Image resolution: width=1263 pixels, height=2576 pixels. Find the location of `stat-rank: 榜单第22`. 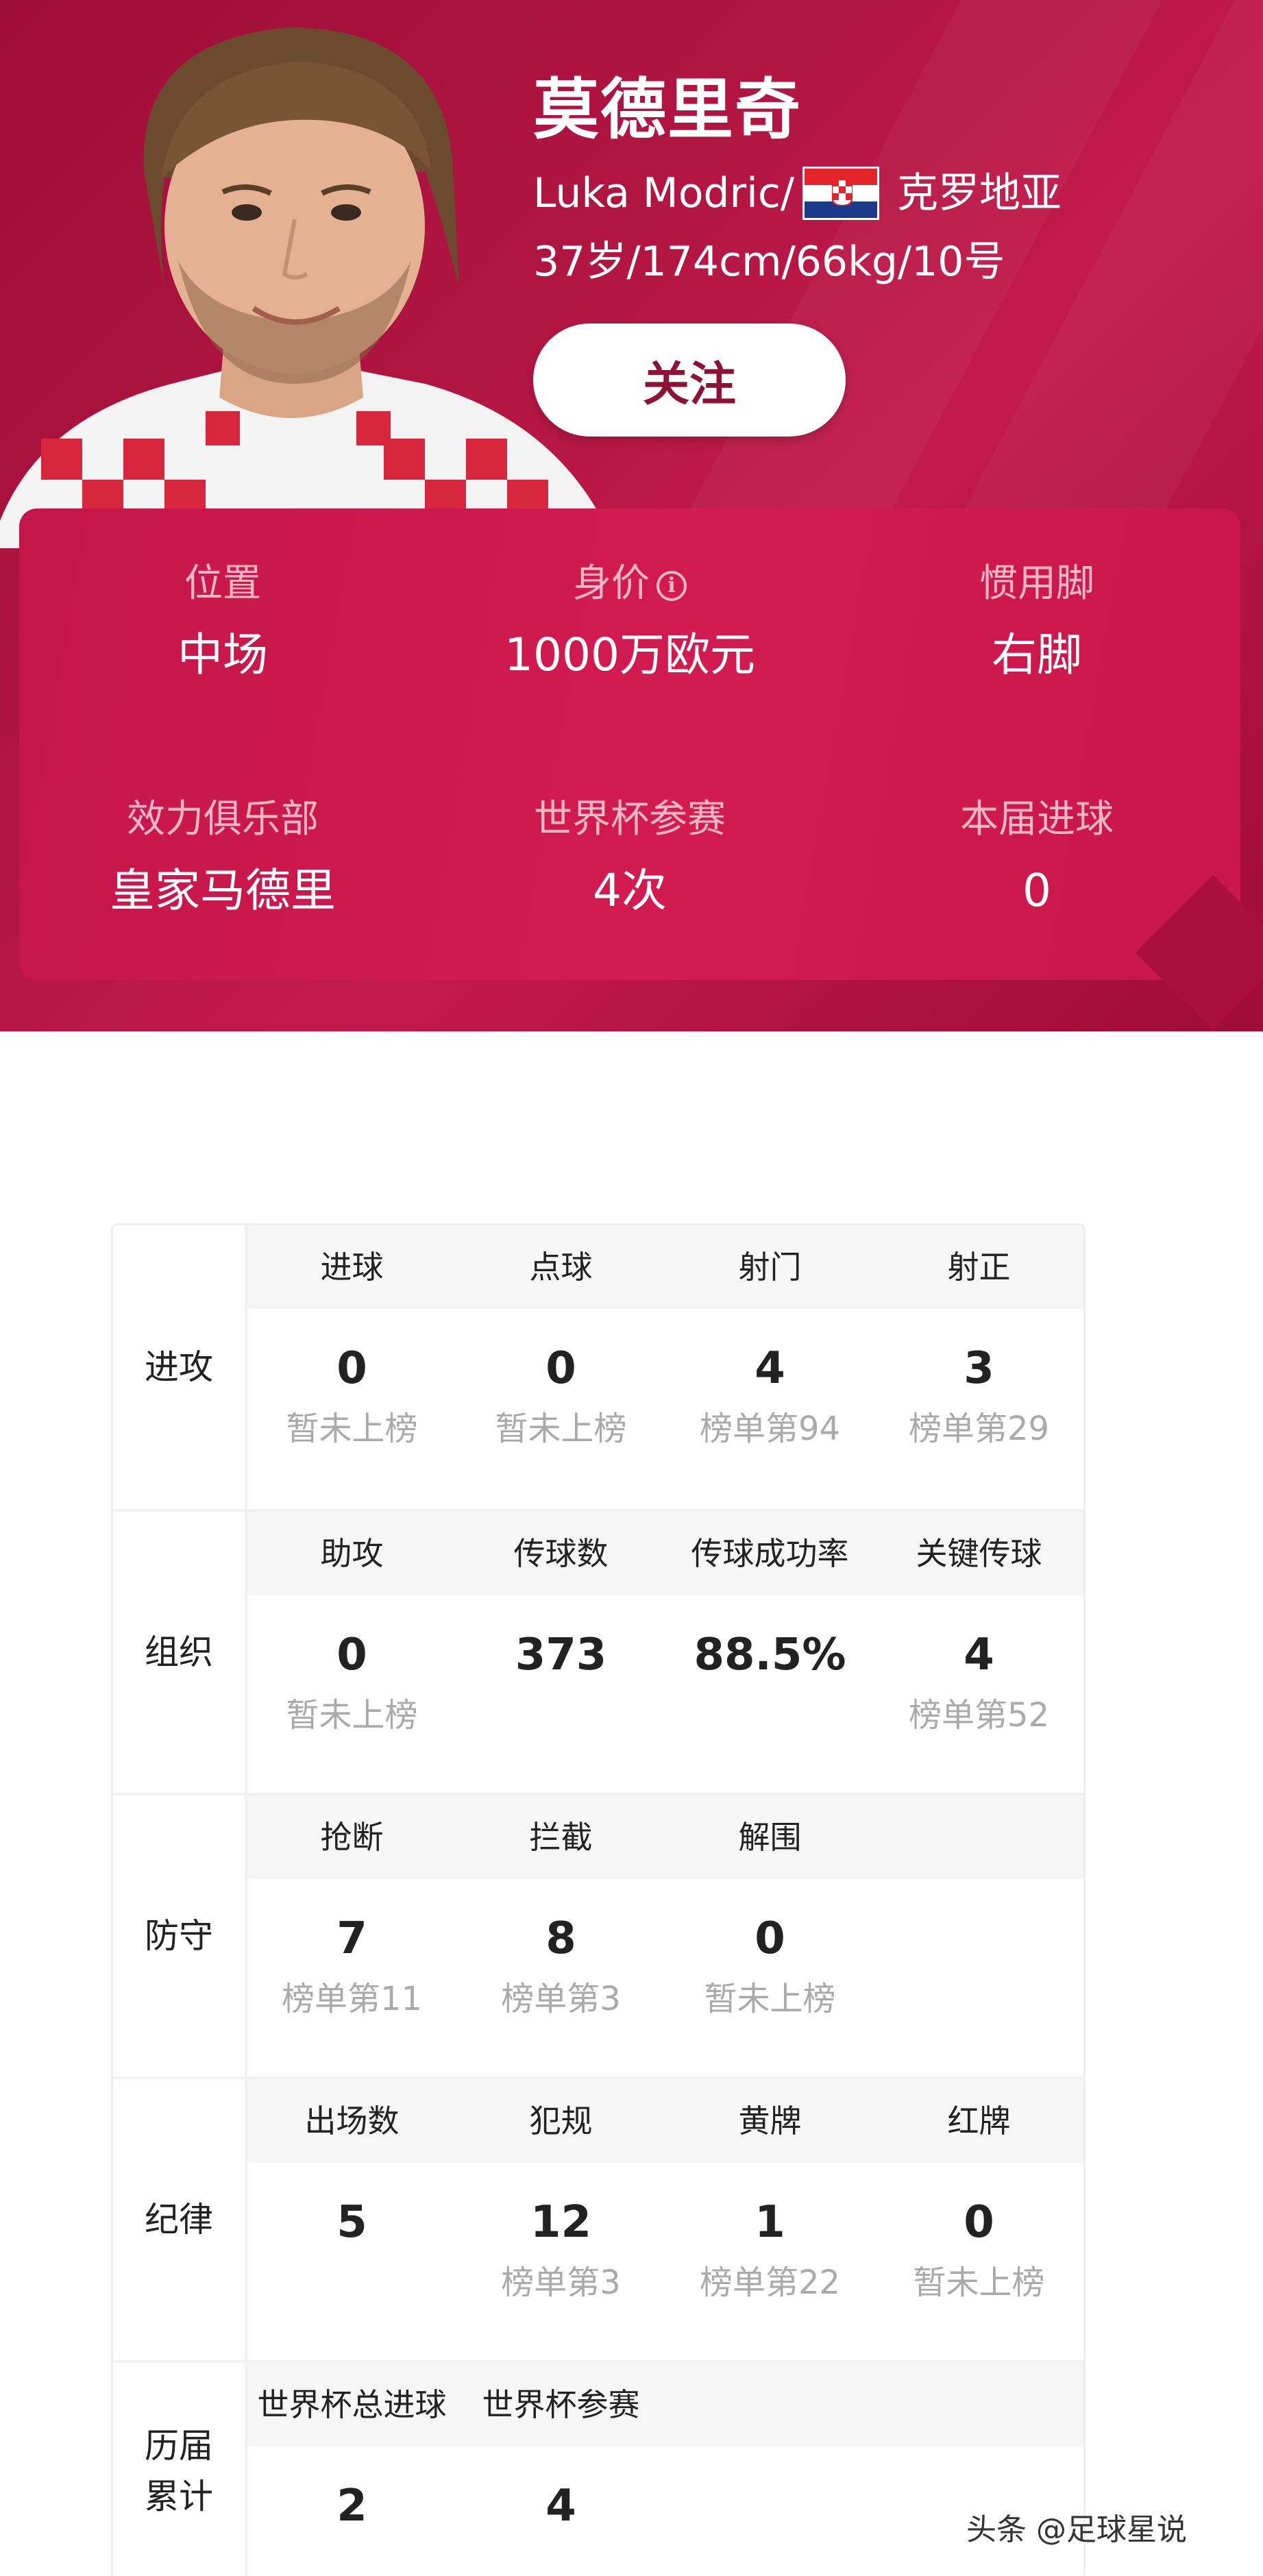

stat-rank: 榜单第22 is located at coordinates (770, 2283).